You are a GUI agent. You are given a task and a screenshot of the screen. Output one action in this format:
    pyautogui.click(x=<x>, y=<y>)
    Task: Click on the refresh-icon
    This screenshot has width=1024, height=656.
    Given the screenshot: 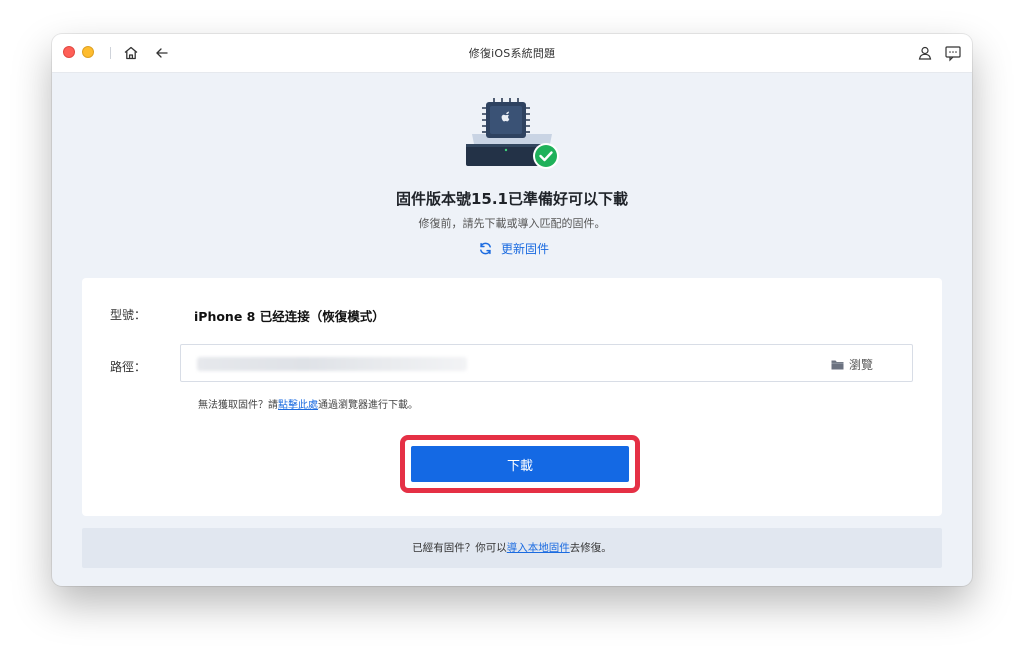 What is the action you would take?
    pyautogui.click(x=485, y=248)
    